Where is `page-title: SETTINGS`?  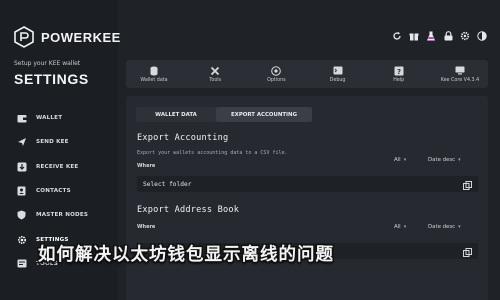
page-title: SETTINGS is located at coordinates (51, 79).